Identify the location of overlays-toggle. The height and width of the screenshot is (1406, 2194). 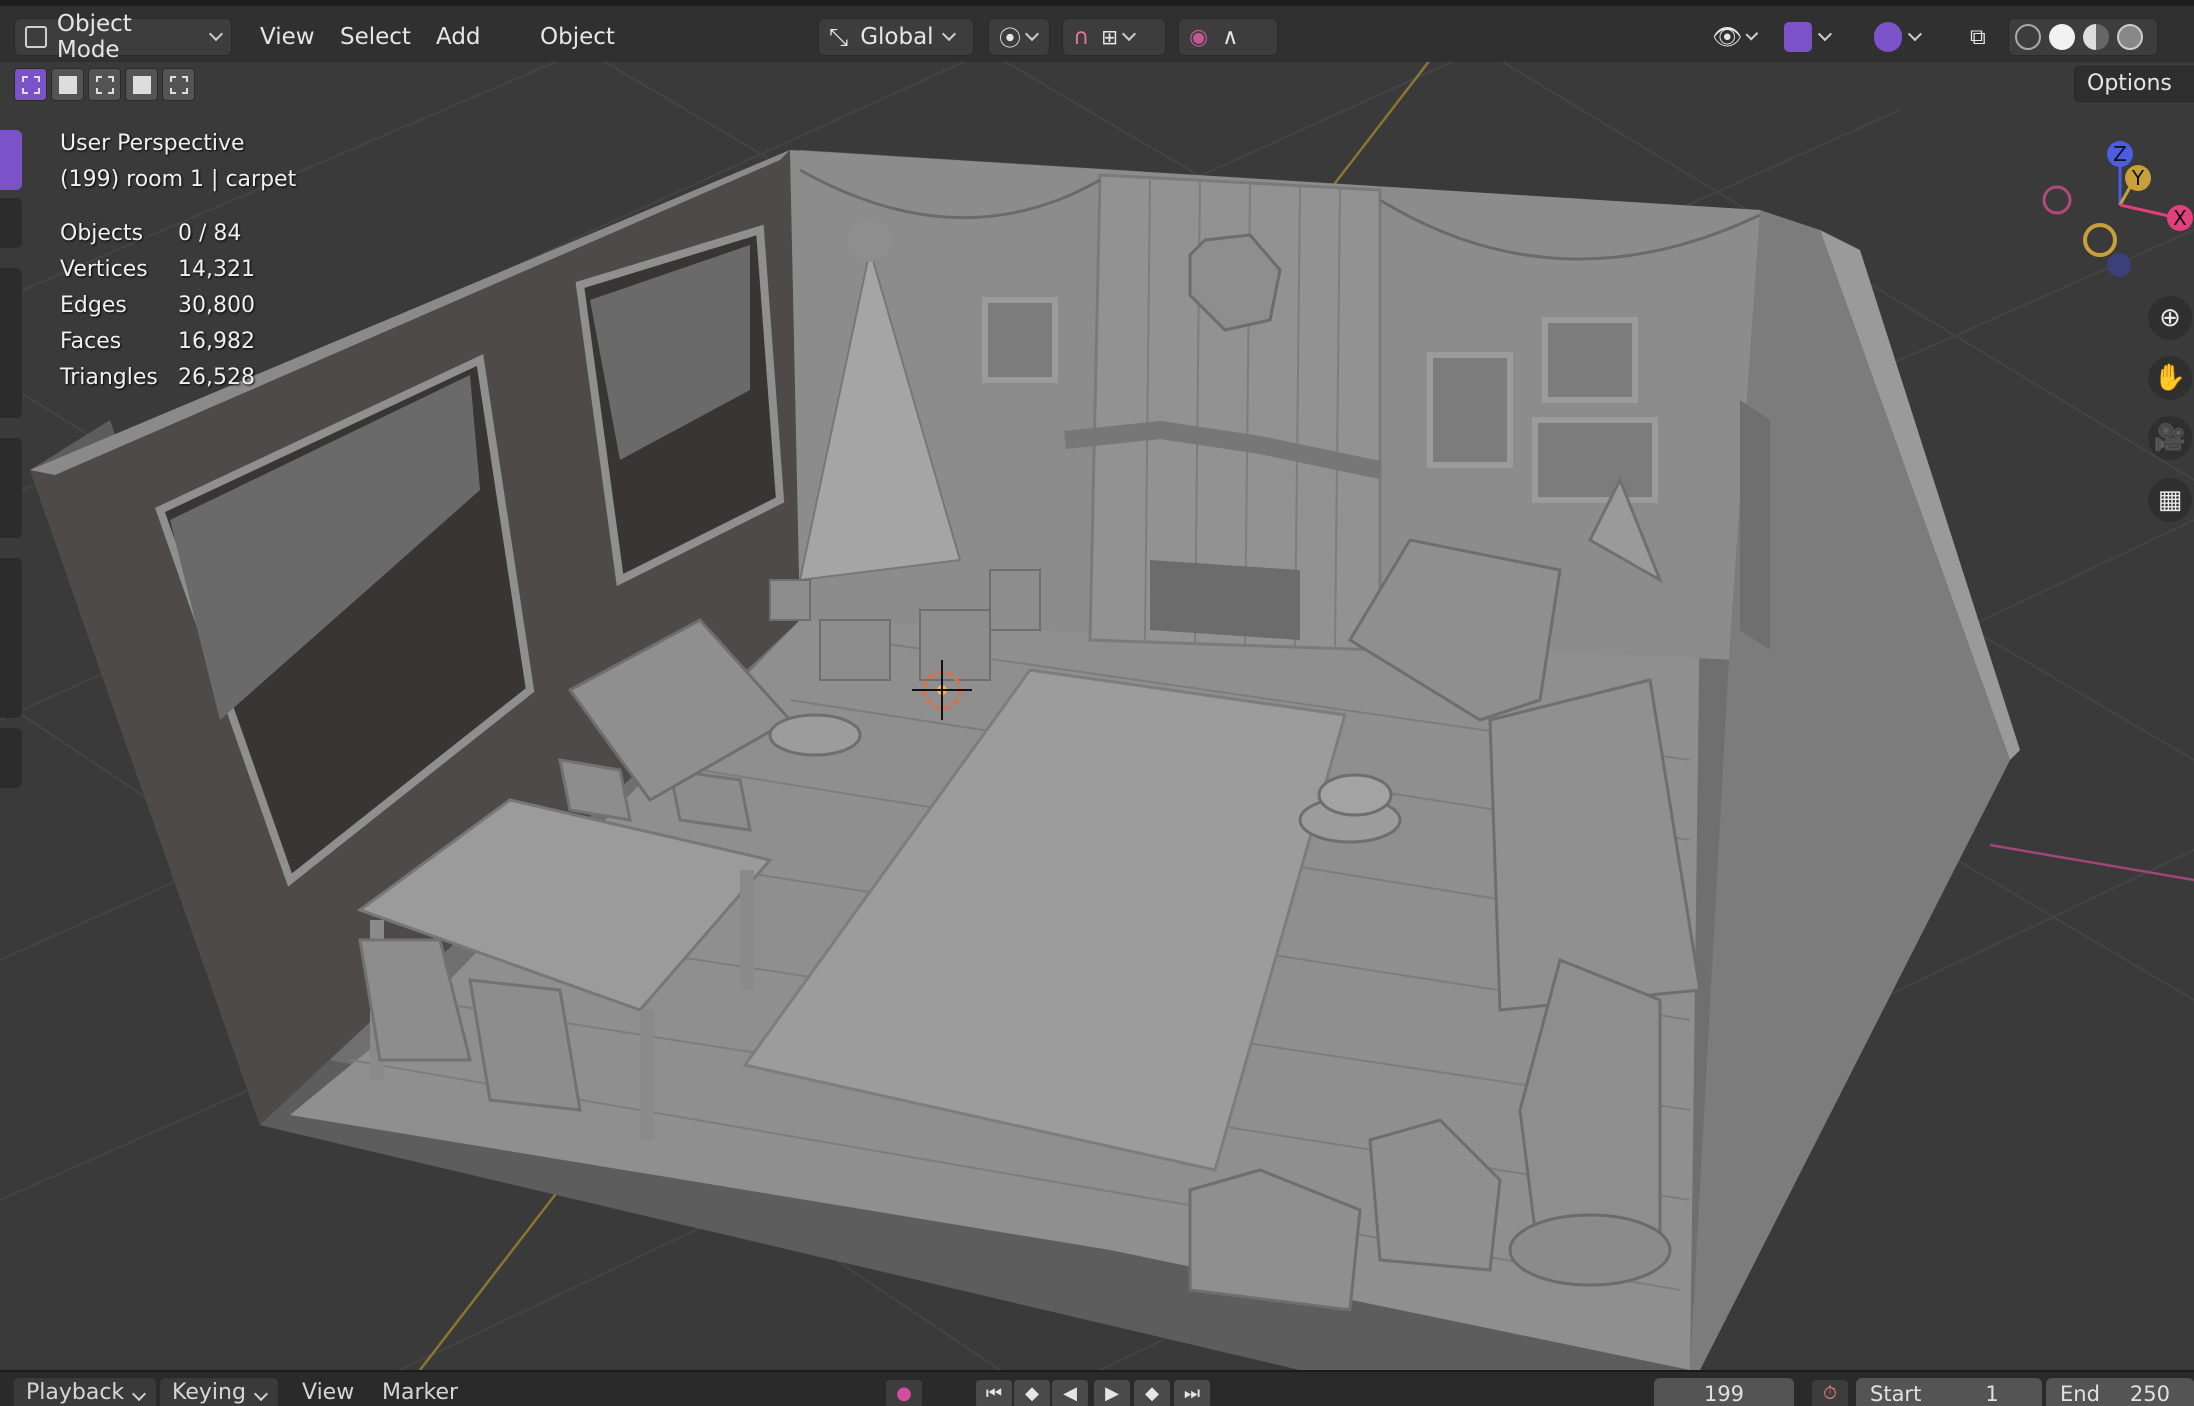
(1897, 37).